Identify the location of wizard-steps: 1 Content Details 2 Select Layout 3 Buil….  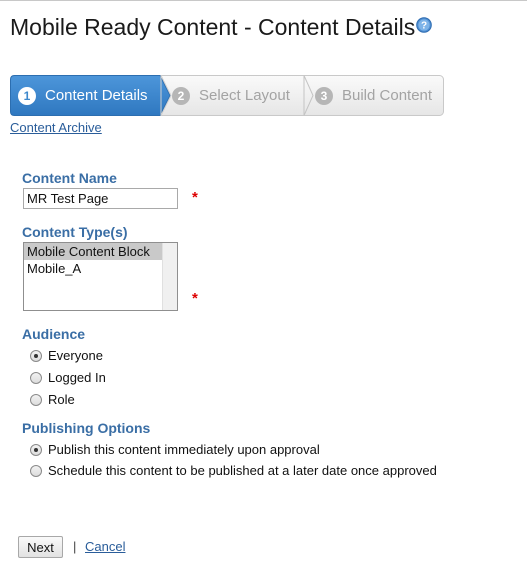
(227, 95).